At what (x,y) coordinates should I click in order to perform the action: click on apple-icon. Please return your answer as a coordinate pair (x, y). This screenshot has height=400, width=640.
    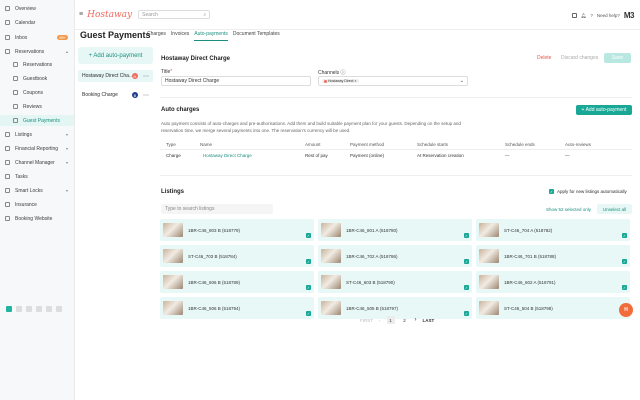
    Looking at the image, I should click on (19, 309).